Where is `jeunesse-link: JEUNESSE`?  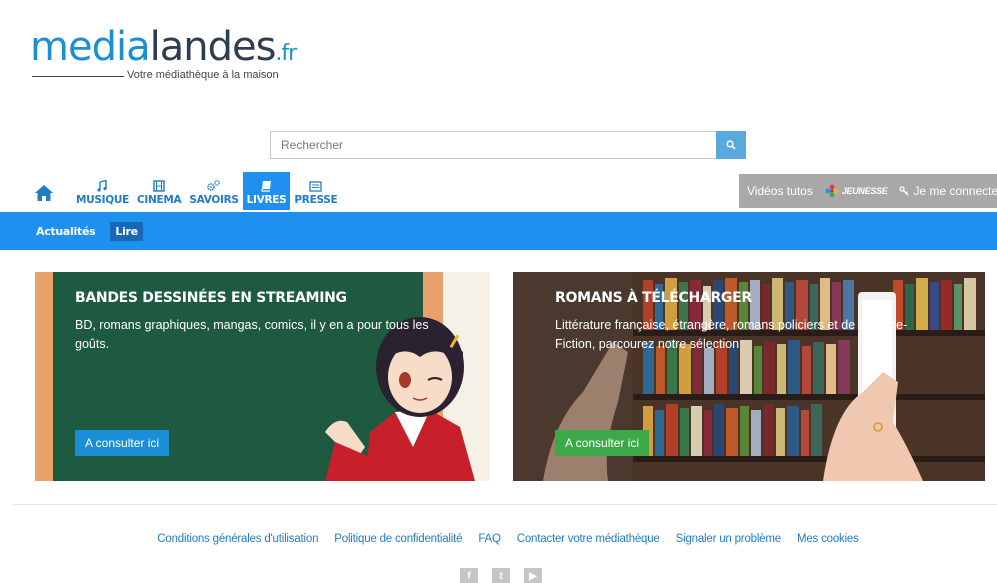
jeunesse-link: JEUNESSE is located at coordinates (856, 191).